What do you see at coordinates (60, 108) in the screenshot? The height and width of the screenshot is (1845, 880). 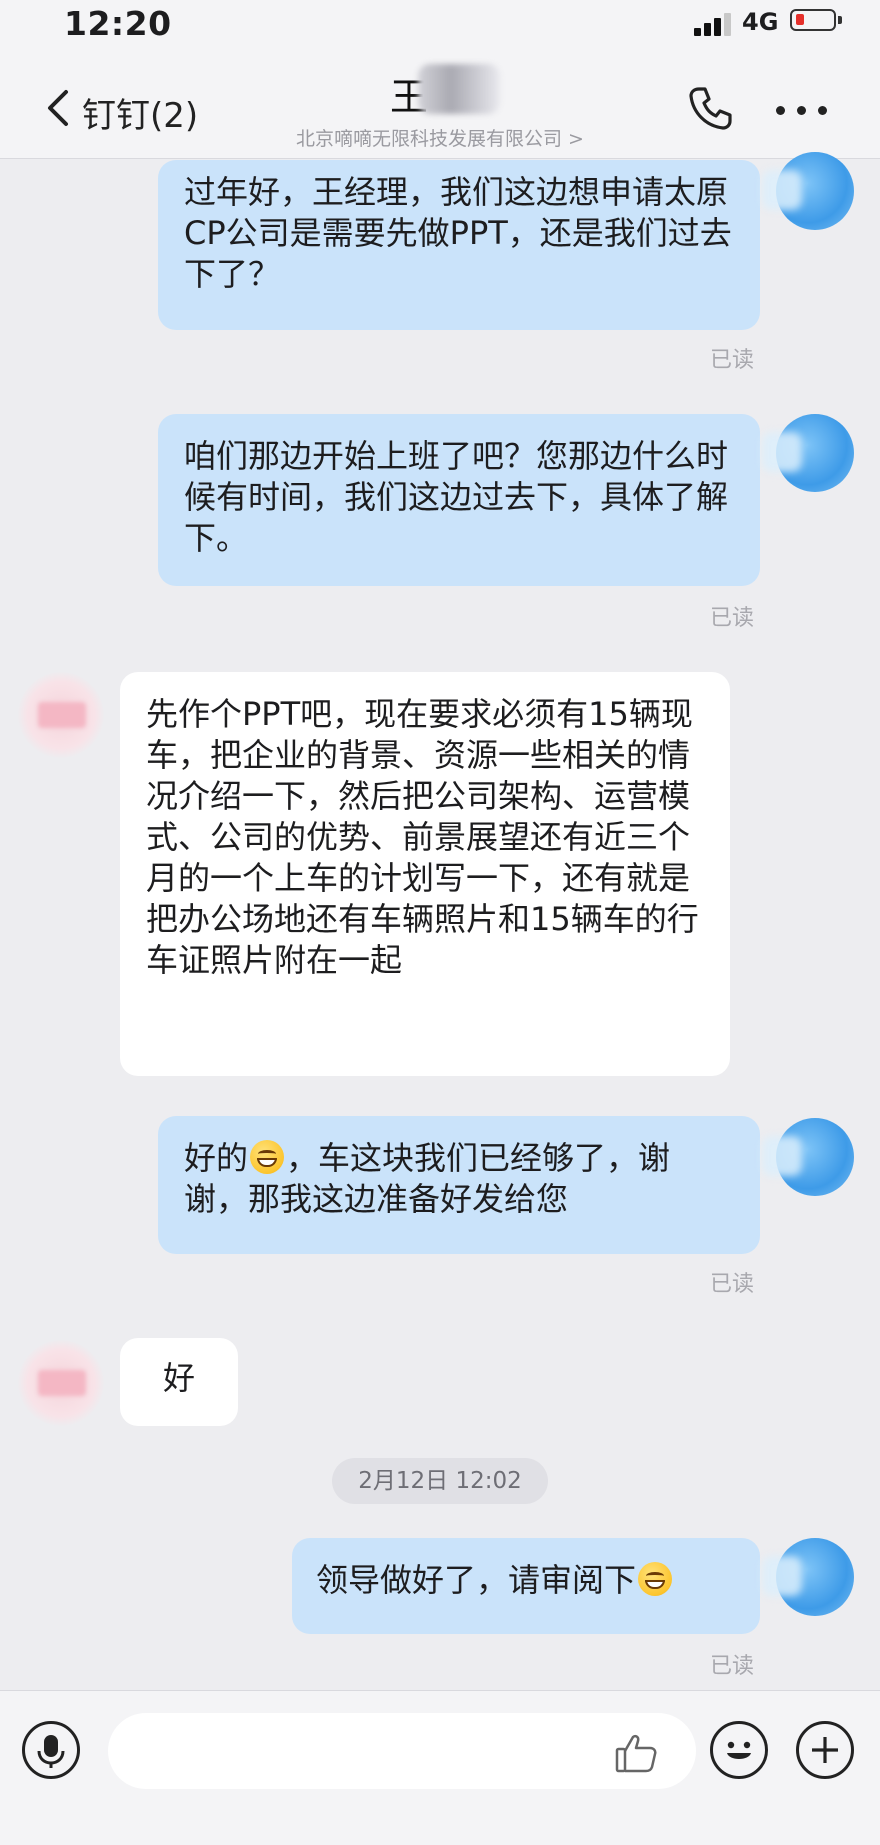 I see `chevron-left-icon` at bounding box center [60, 108].